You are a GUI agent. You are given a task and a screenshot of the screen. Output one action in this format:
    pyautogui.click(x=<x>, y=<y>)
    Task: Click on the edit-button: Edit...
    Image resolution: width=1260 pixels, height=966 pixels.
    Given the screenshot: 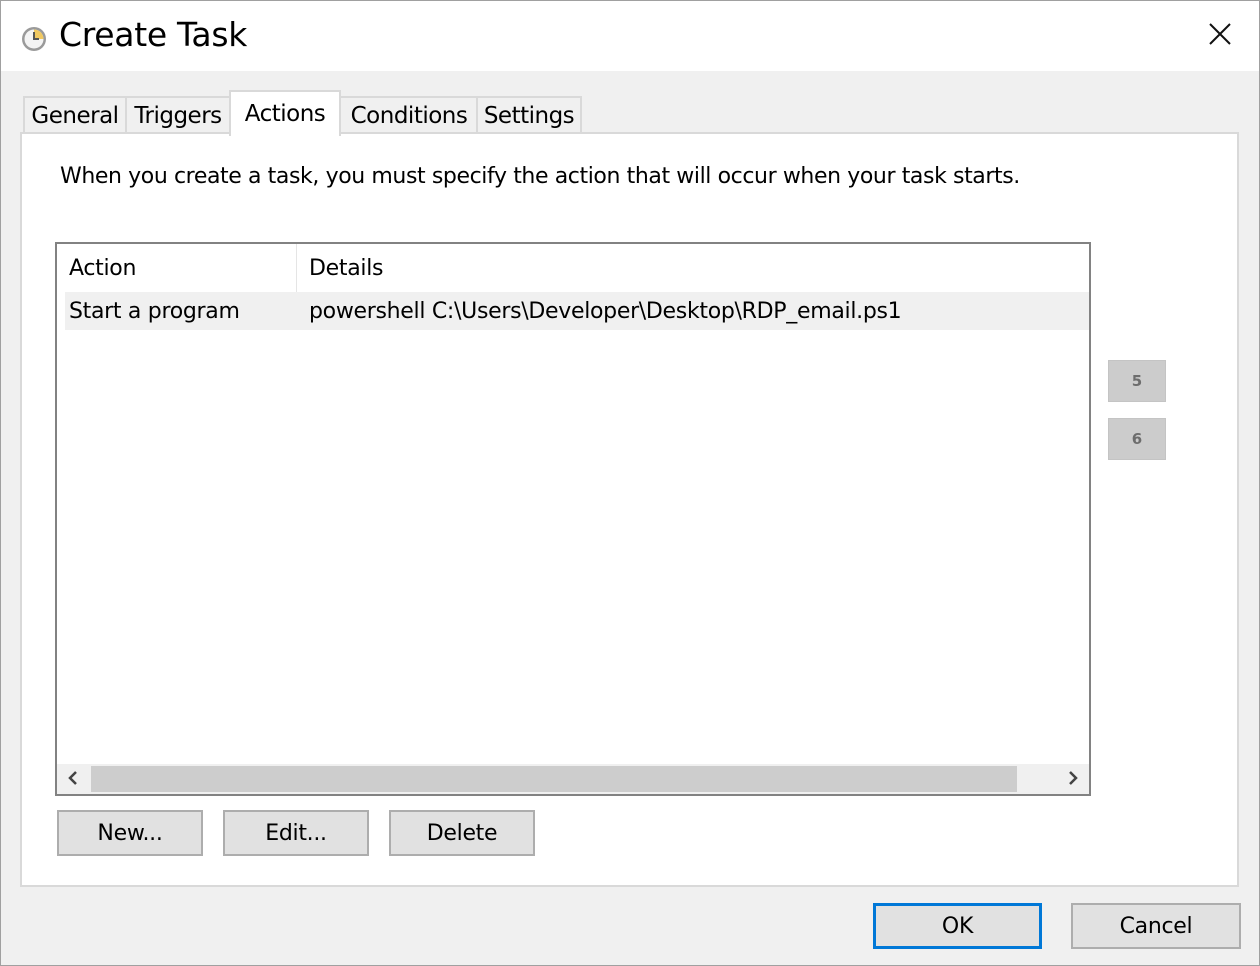 What is the action you would take?
    pyautogui.click(x=296, y=833)
    